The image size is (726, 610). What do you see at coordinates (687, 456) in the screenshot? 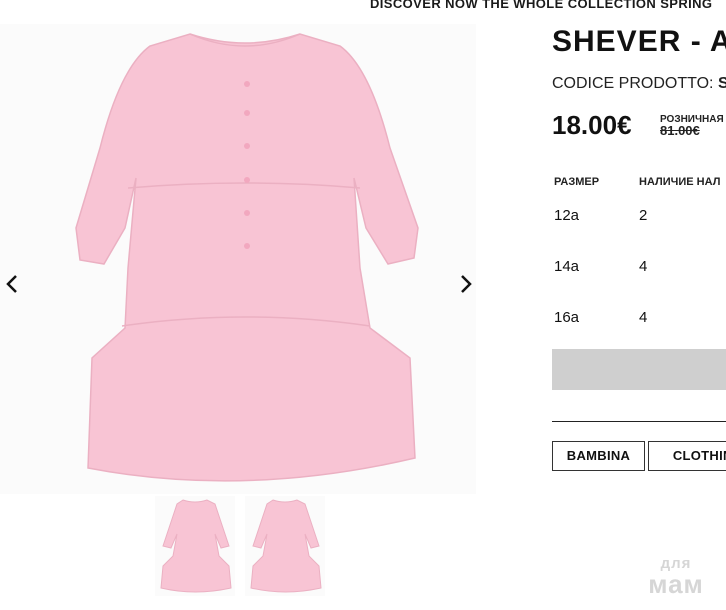
I see `tag-clothing: CLOTHING` at bounding box center [687, 456].